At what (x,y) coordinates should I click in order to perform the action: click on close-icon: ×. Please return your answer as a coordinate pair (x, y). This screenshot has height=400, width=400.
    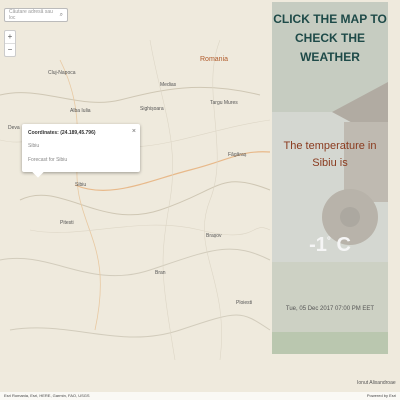
    Looking at the image, I should click on (134, 131).